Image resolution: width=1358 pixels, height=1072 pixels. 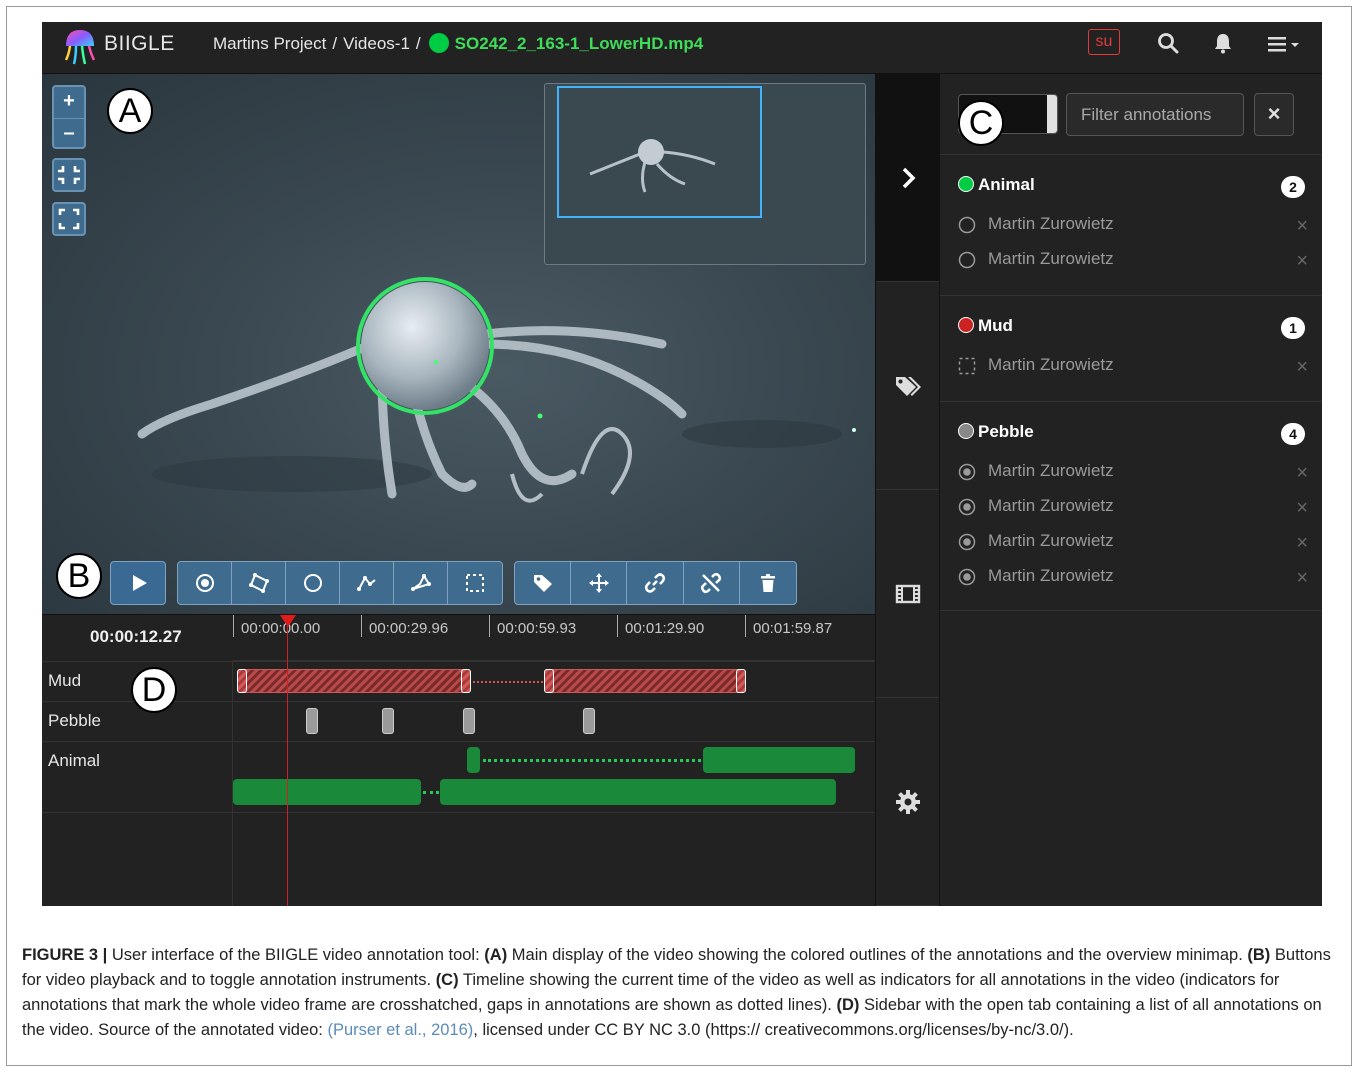 I want to click on playhead-marker, so click(x=288, y=621).